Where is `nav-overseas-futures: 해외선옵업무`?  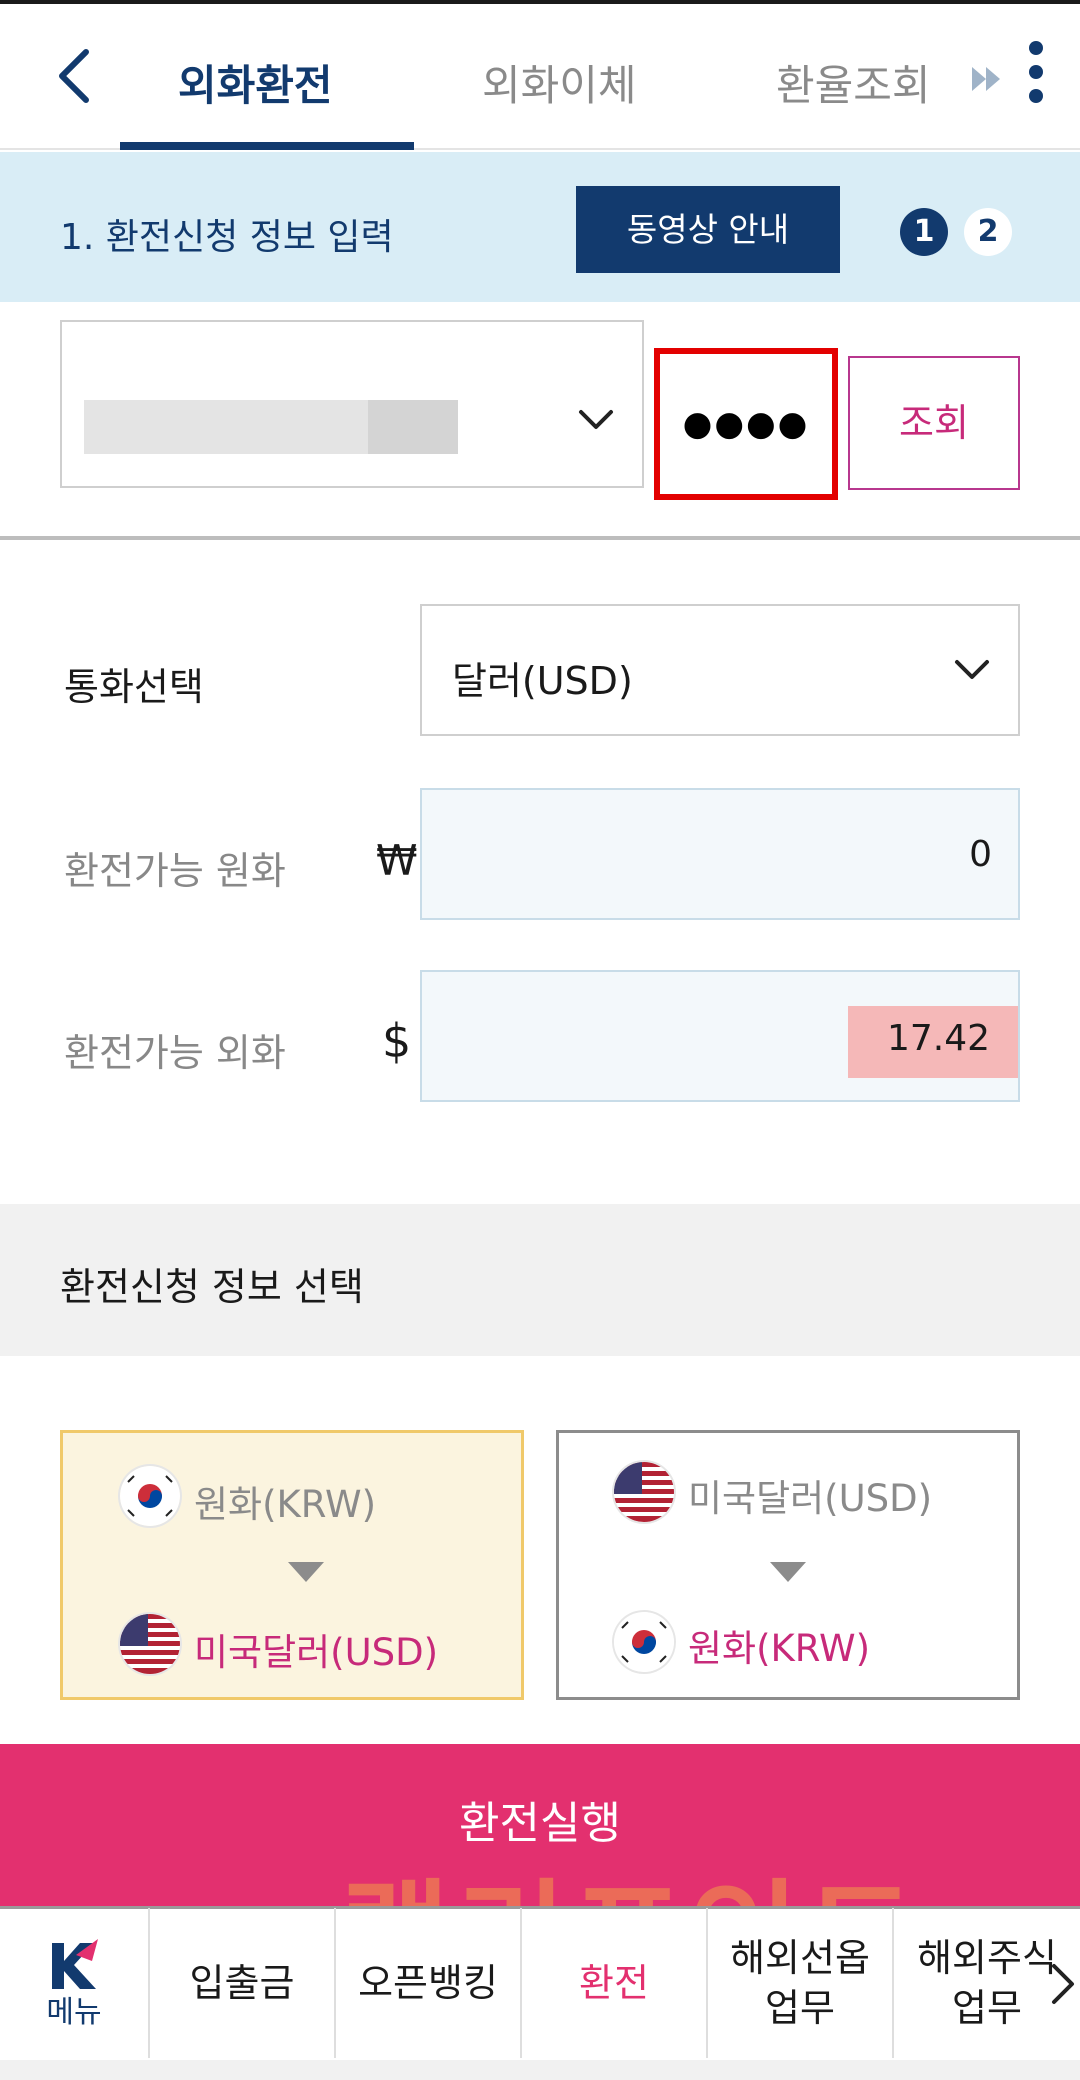 nav-overseas-futures: 해외선옵업무 is located at coordinates (801, 1983).